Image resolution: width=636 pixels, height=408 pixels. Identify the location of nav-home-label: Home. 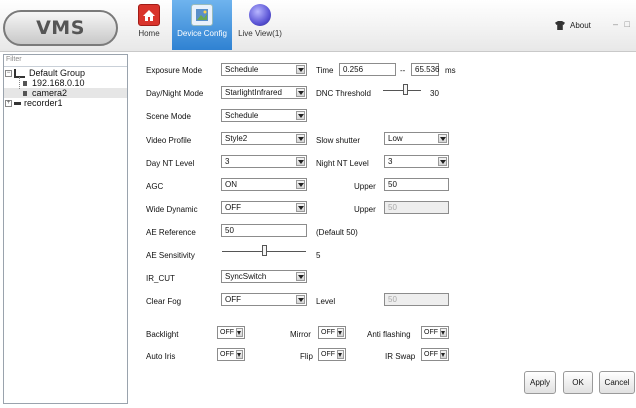
(149, 33).